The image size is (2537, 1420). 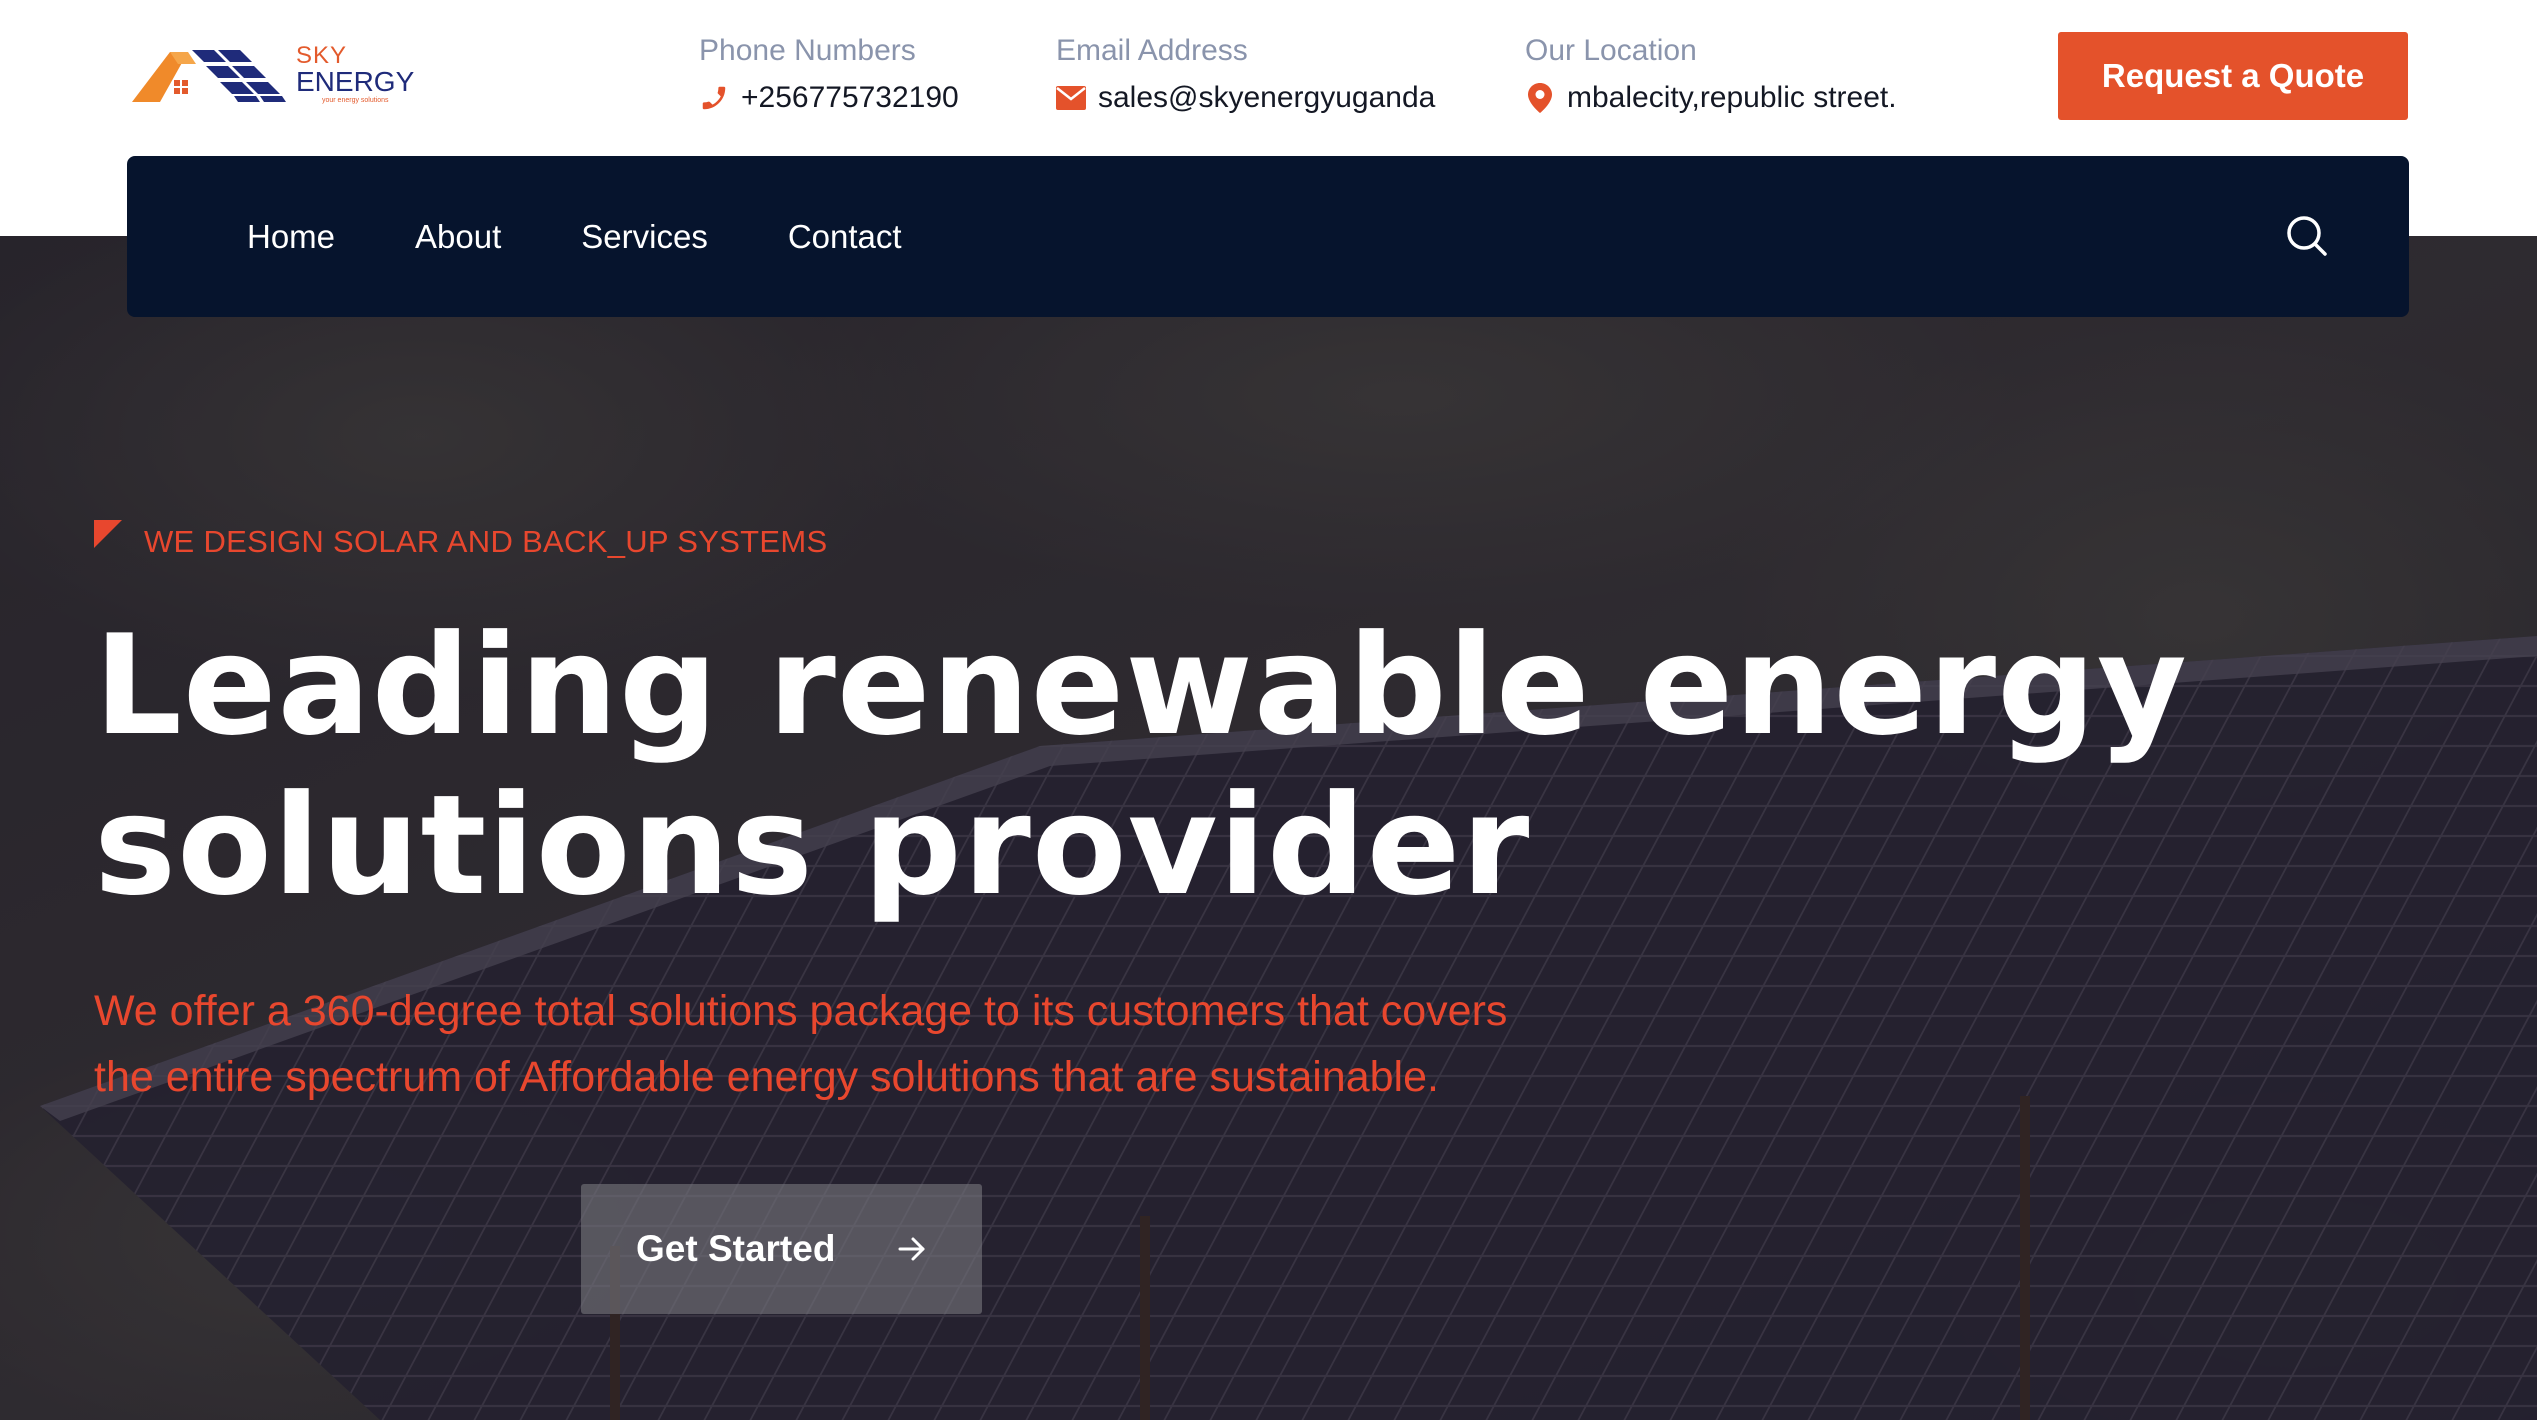 I want to click on contact-email-value: sales@skyenergyuganda, so click(x=1266, y=98).